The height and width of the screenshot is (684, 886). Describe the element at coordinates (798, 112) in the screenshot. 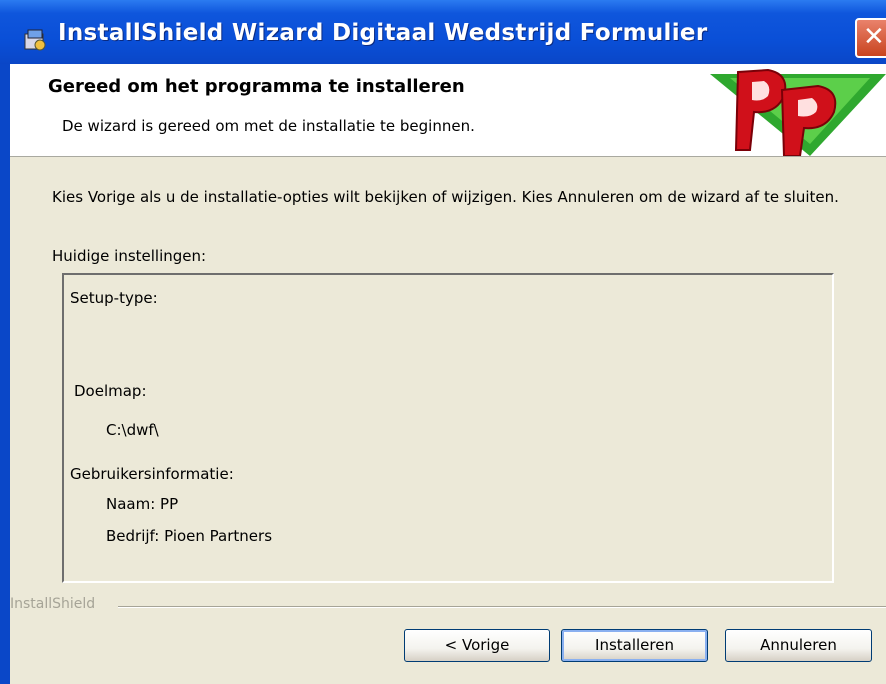

I see `pp-logo-icon` at that location.